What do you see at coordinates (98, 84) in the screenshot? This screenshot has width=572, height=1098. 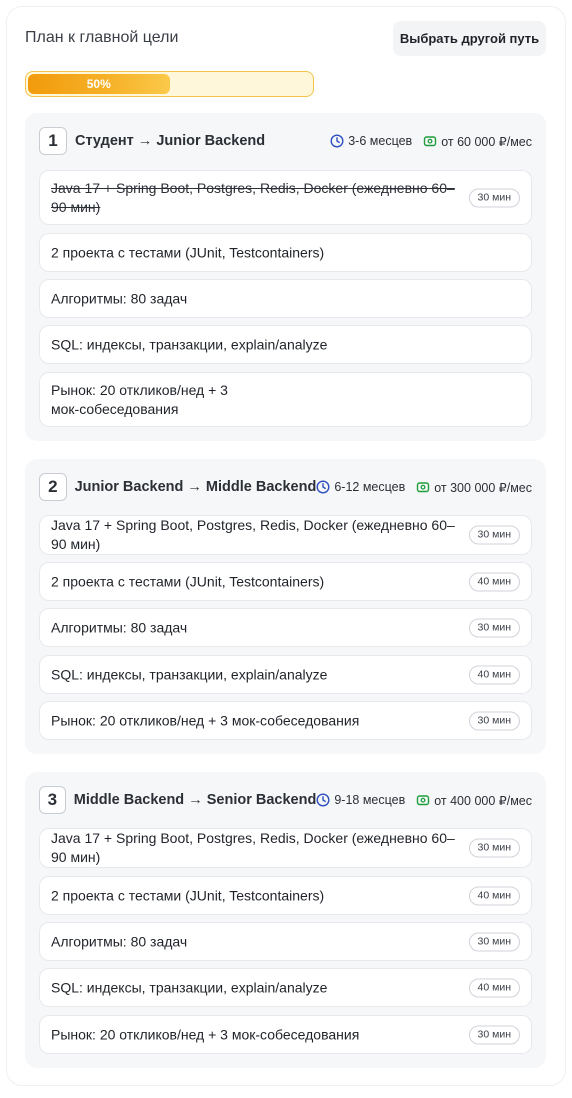 I see `progress-label: 50%` at bounding box center [98, 84].